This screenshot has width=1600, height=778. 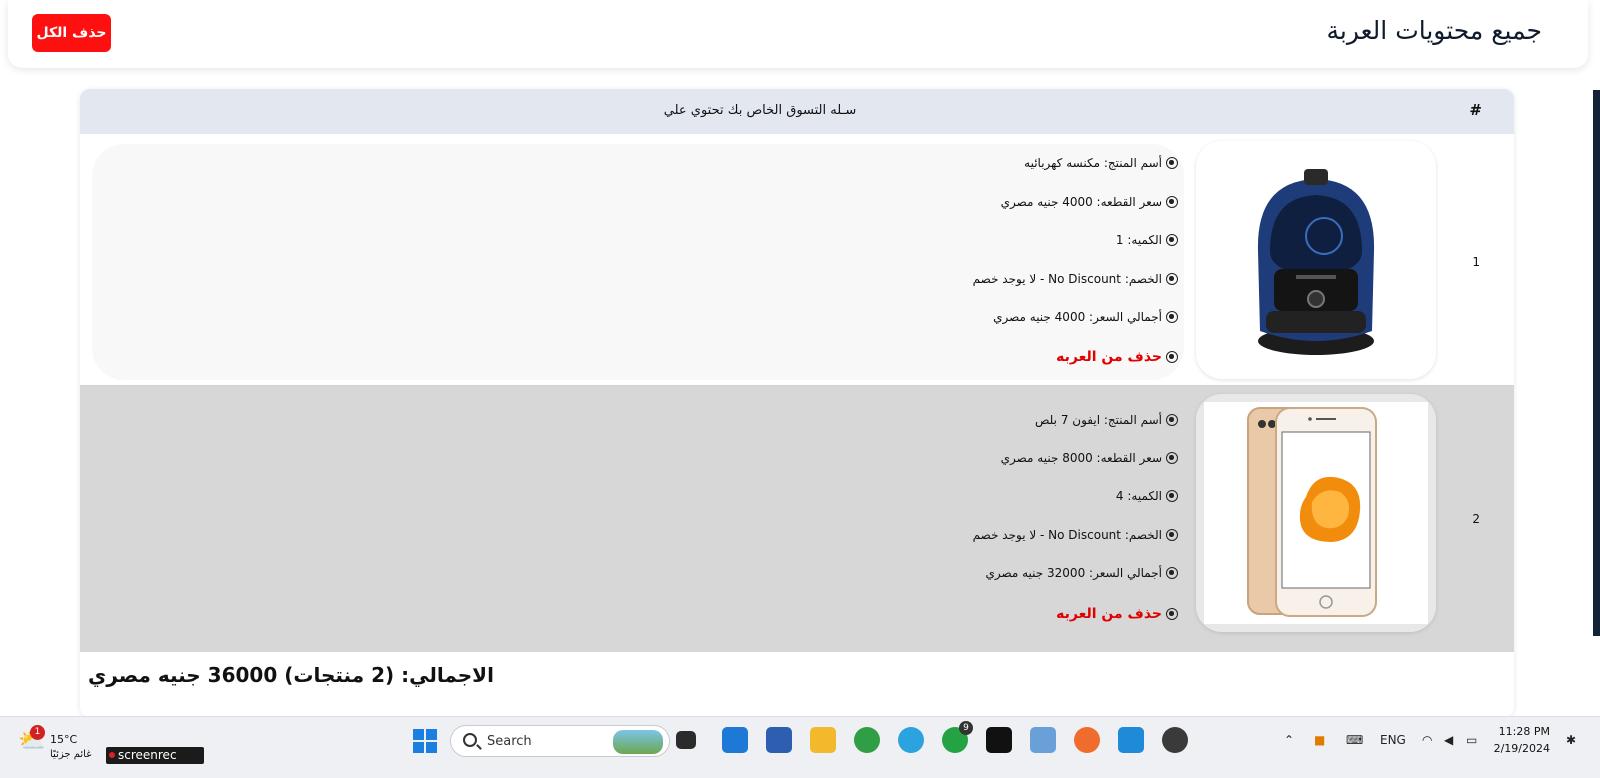 What do you see at coordinates (37, 732) in the screenshot?
I see `notification-badge: 1` at bounding box center [37, 732].